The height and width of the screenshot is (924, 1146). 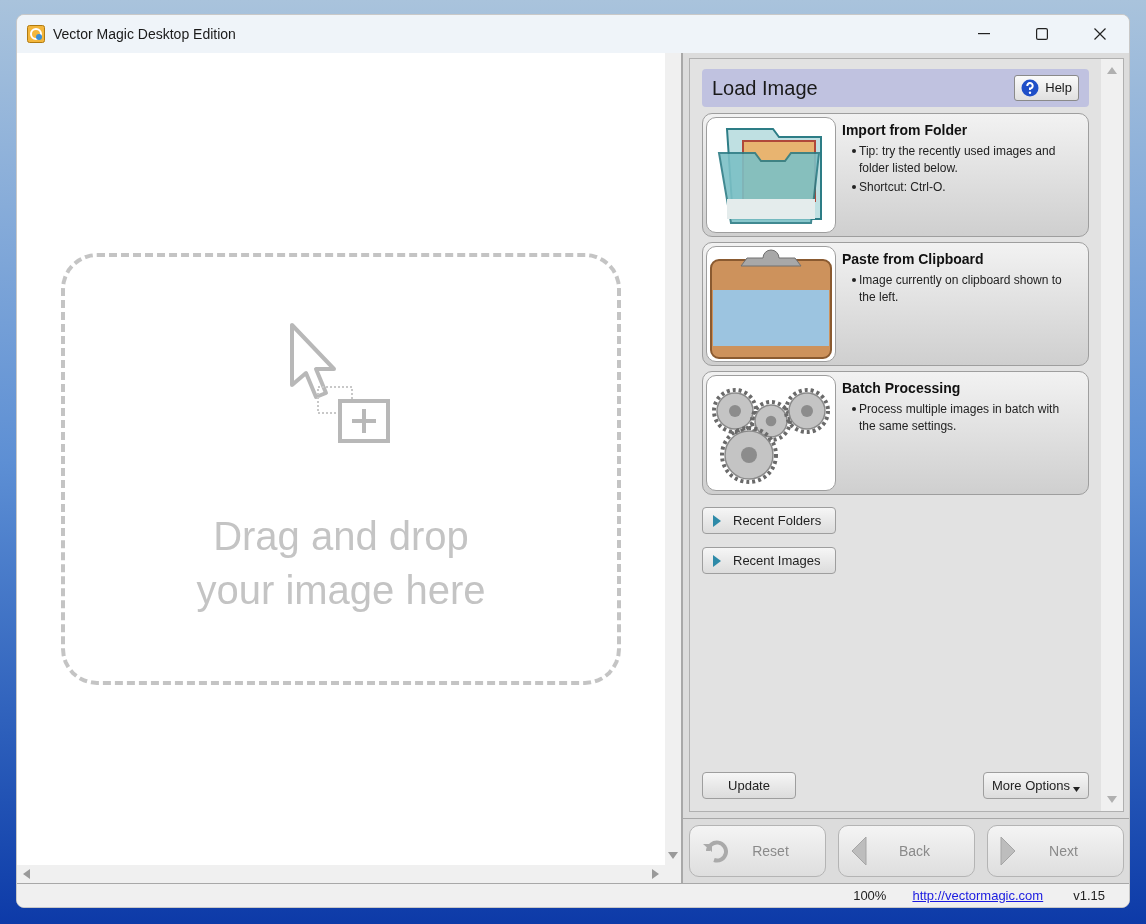 What do you see at coordinates (1042, 34) in the screenshot?
I see `maximize-icon` at bounding box center [1042, 34].